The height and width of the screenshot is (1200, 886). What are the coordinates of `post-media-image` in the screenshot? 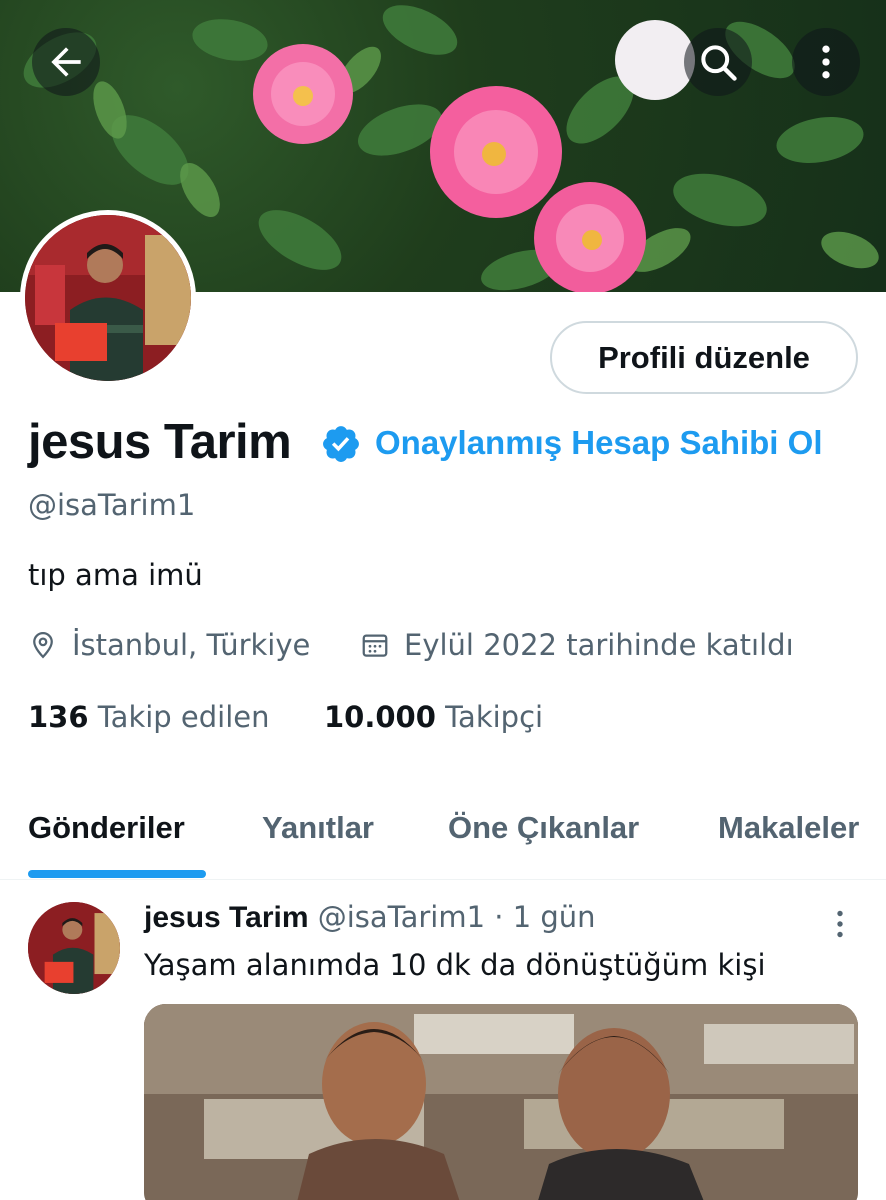 It's located at (501, 1102).